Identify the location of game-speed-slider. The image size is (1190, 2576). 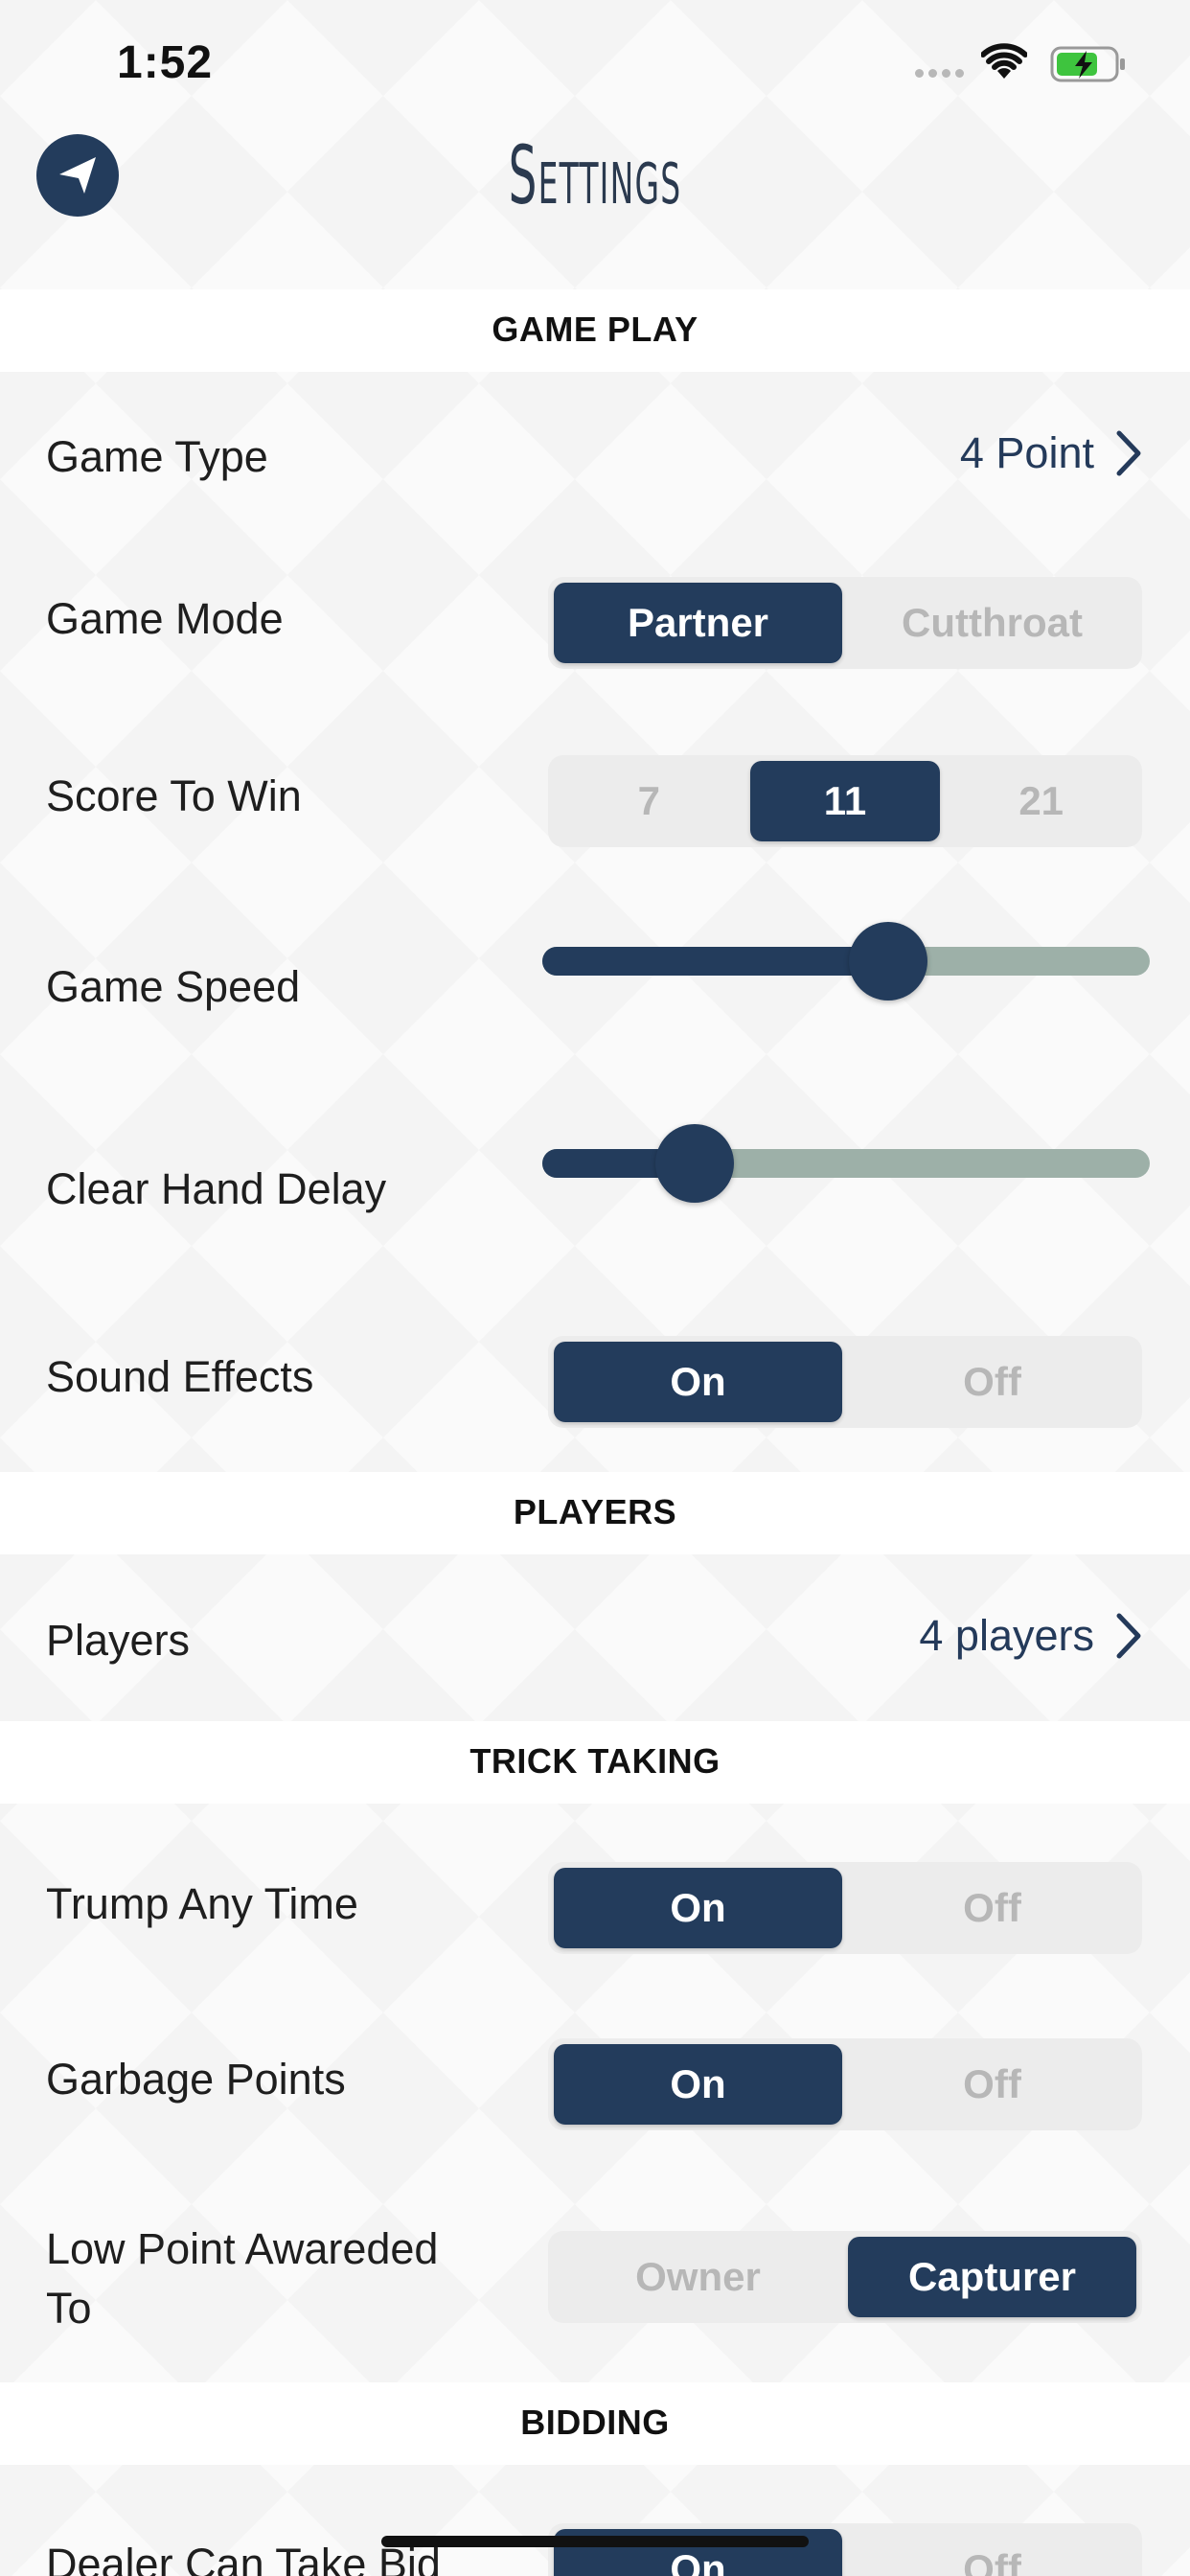
(846, 961).